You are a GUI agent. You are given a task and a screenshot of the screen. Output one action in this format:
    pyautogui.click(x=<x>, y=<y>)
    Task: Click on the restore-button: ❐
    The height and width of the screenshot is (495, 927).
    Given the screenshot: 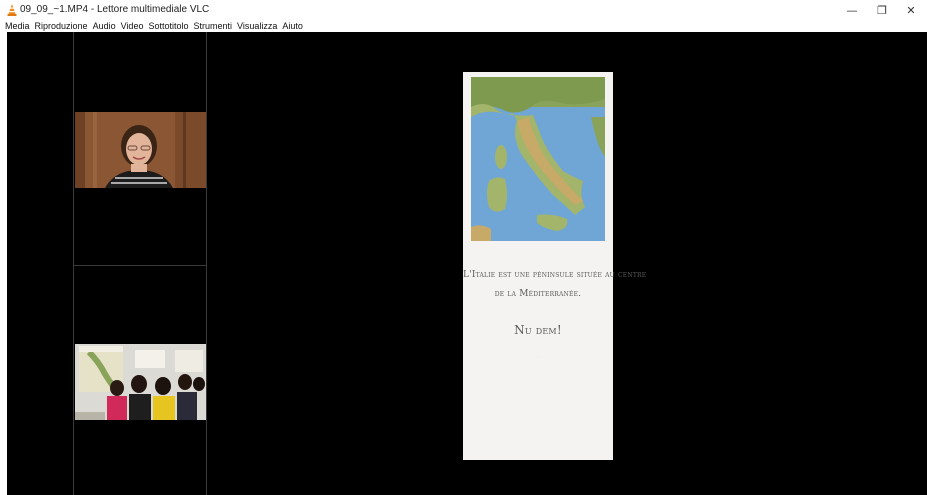 What is the action you would take?
    pyautogui.click(x=882, y=10)
    